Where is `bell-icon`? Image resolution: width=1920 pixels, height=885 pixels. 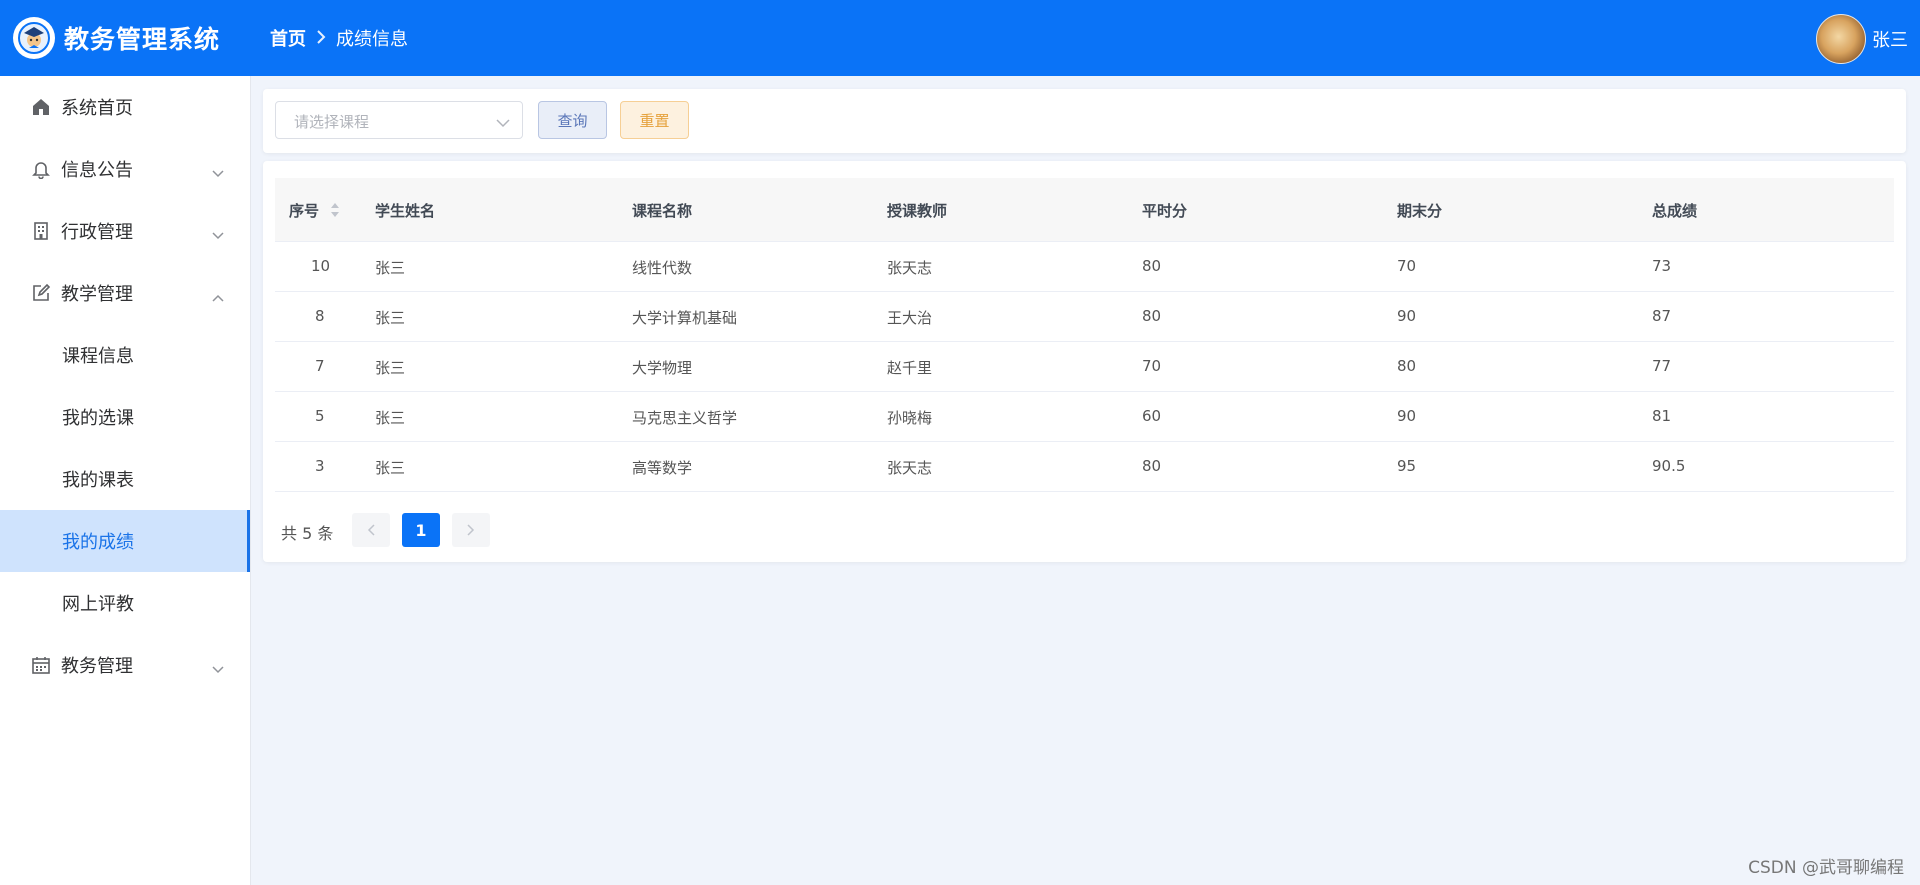 bell-icon is located at coordinates (41, 169).